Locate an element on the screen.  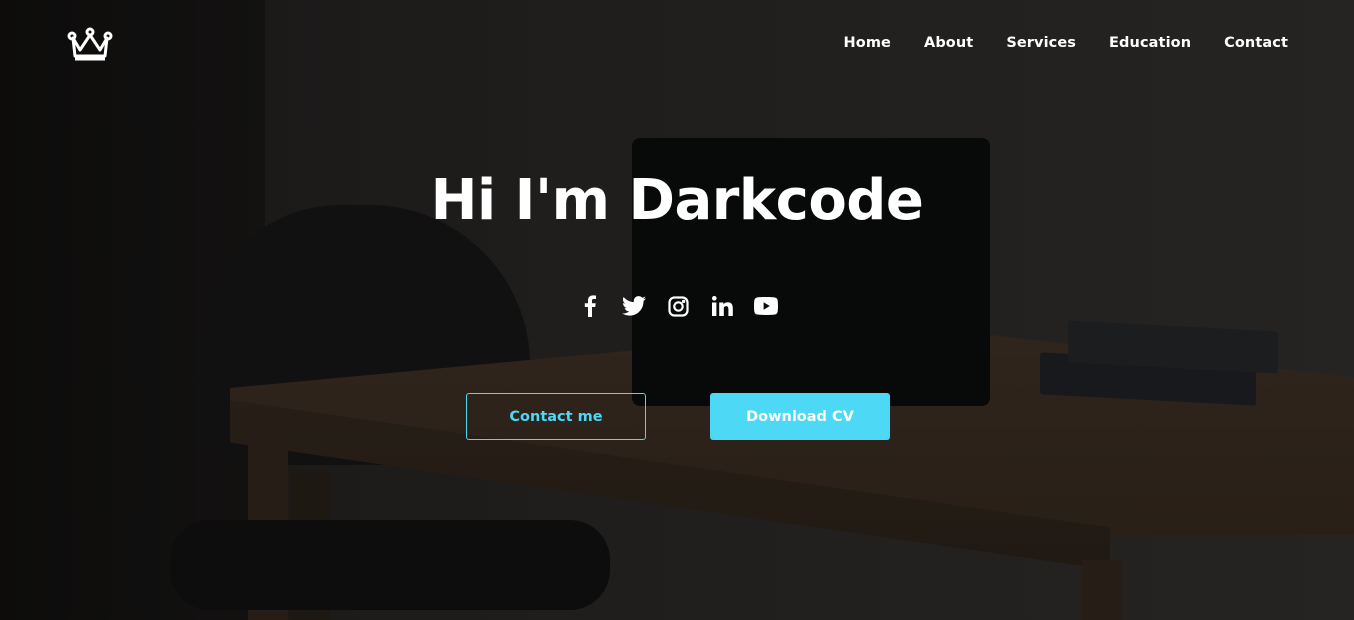
social-links is located at coordinates (677, 306).